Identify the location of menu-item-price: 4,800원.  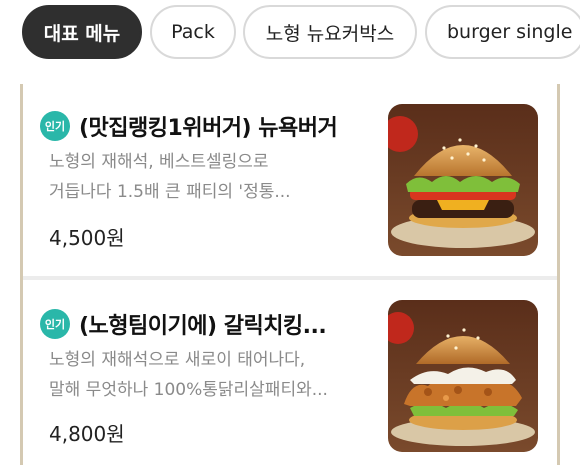
(87, 434).